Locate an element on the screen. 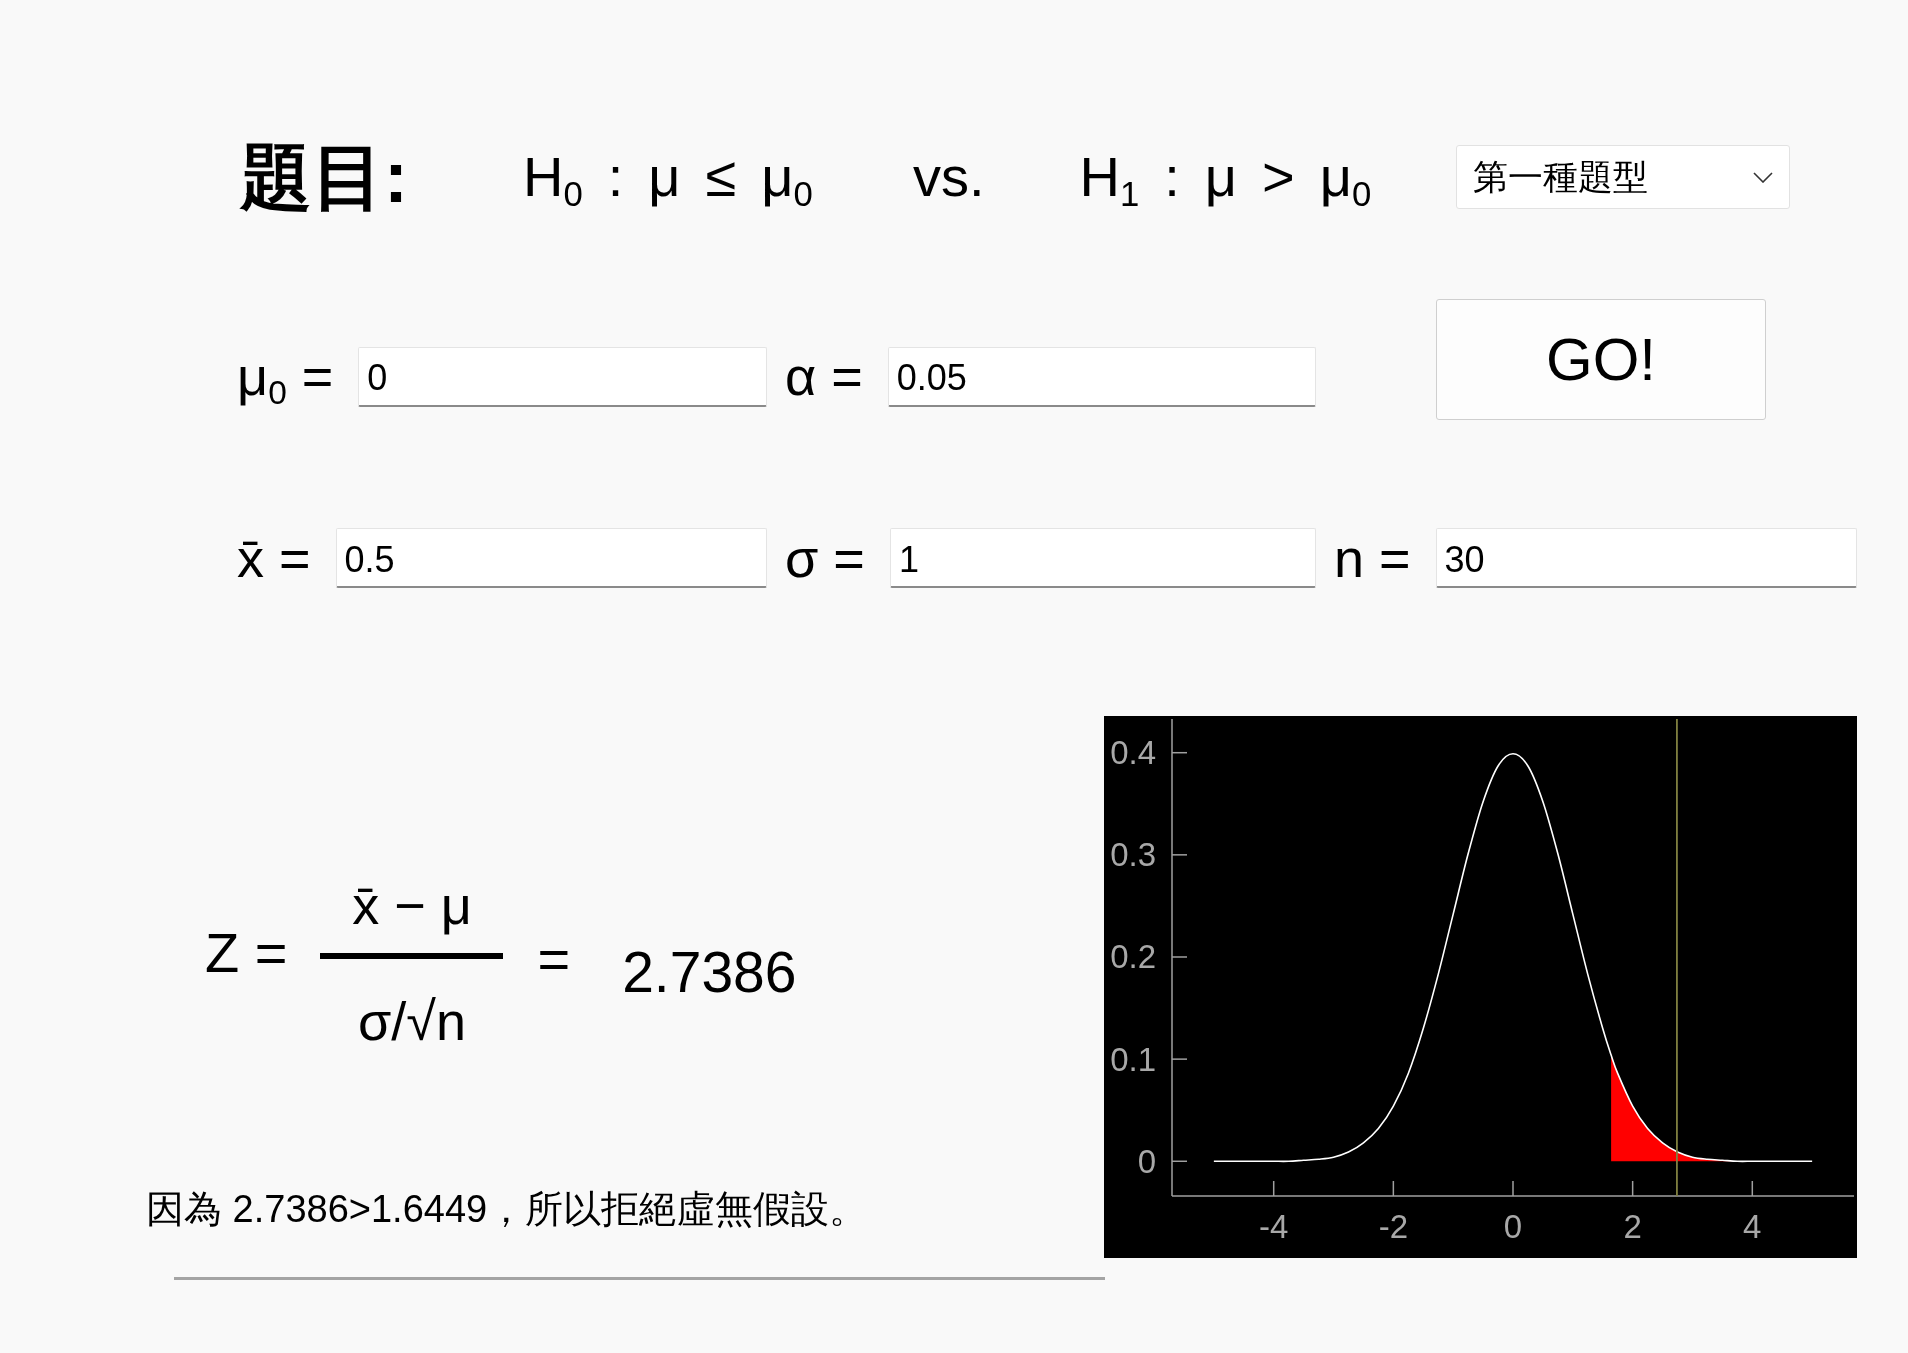 This screenshot has width=1908, height=1353. null-hypothesis-term: : is located at coordinates (615, 177).